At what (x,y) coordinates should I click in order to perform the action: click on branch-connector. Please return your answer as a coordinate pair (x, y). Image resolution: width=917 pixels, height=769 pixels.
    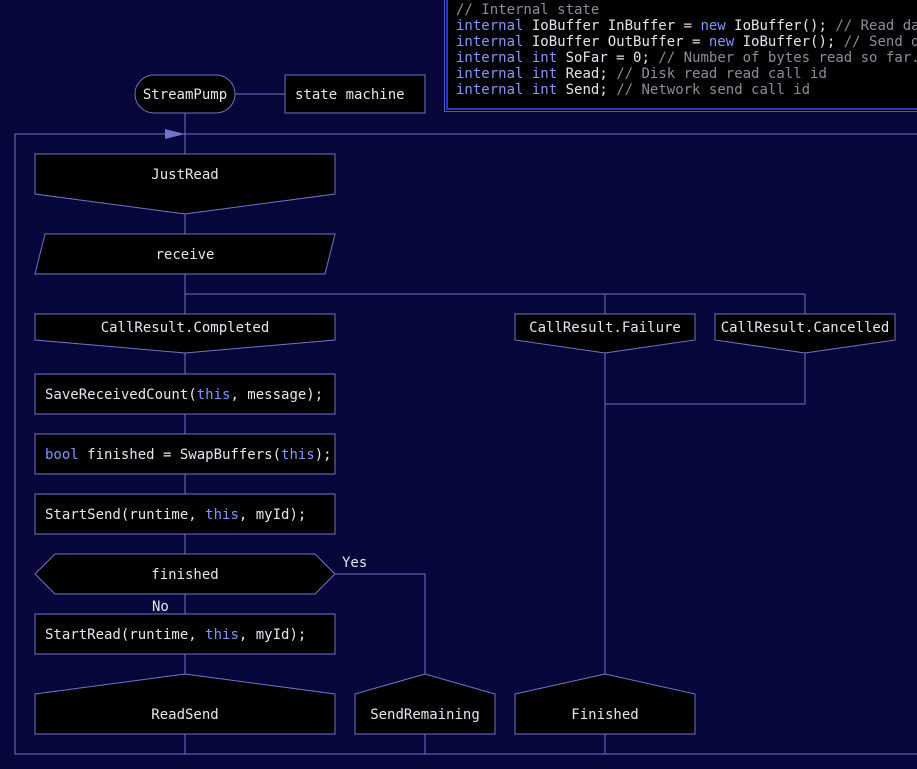
    Looking at the image, I should click on (495, 303).